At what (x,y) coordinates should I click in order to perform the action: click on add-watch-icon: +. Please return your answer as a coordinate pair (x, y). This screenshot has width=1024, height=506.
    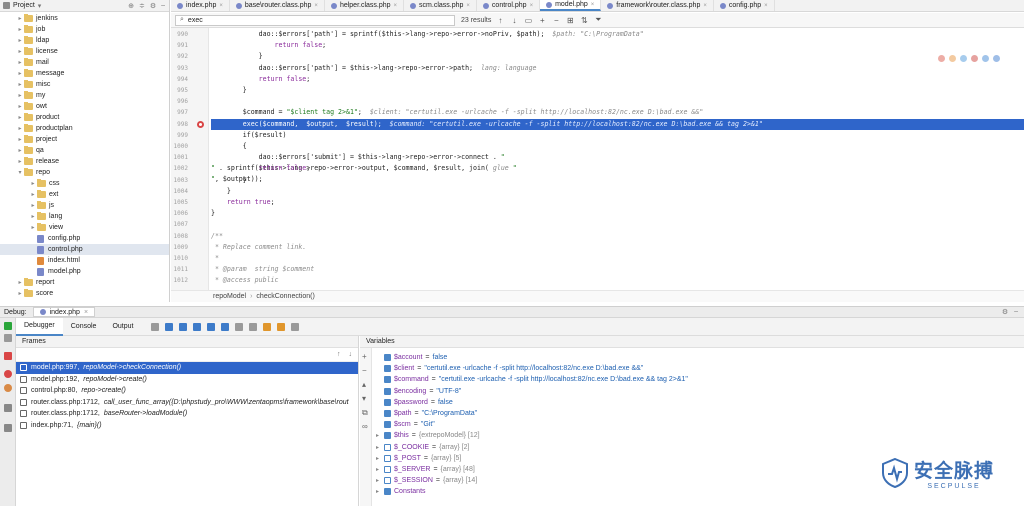
    Looking at the image, I should click on (364, 356).